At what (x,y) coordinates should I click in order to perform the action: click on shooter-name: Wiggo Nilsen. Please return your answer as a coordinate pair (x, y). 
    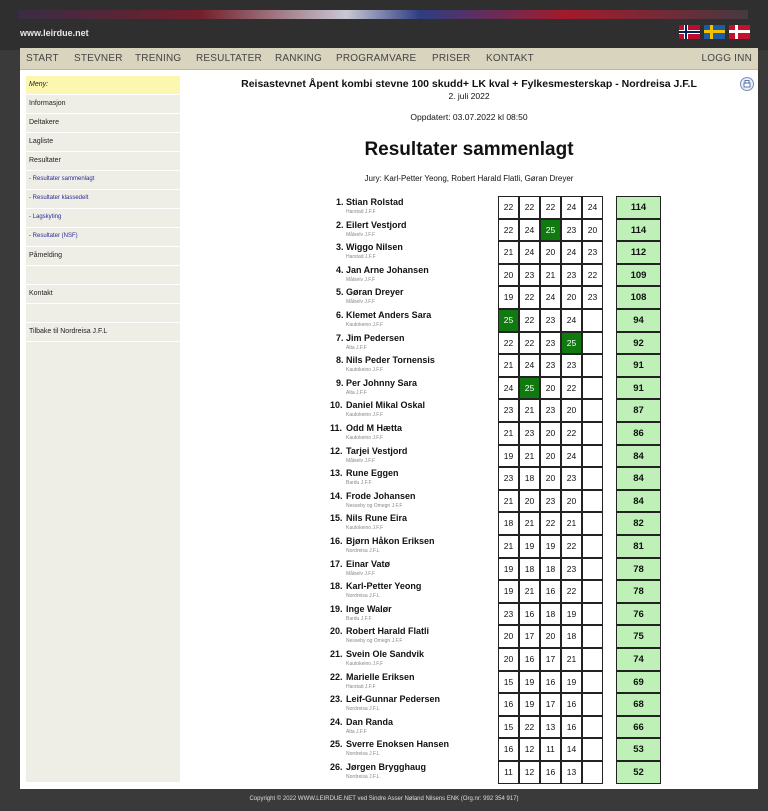
    Looking at the image, I should click on (374, 247).